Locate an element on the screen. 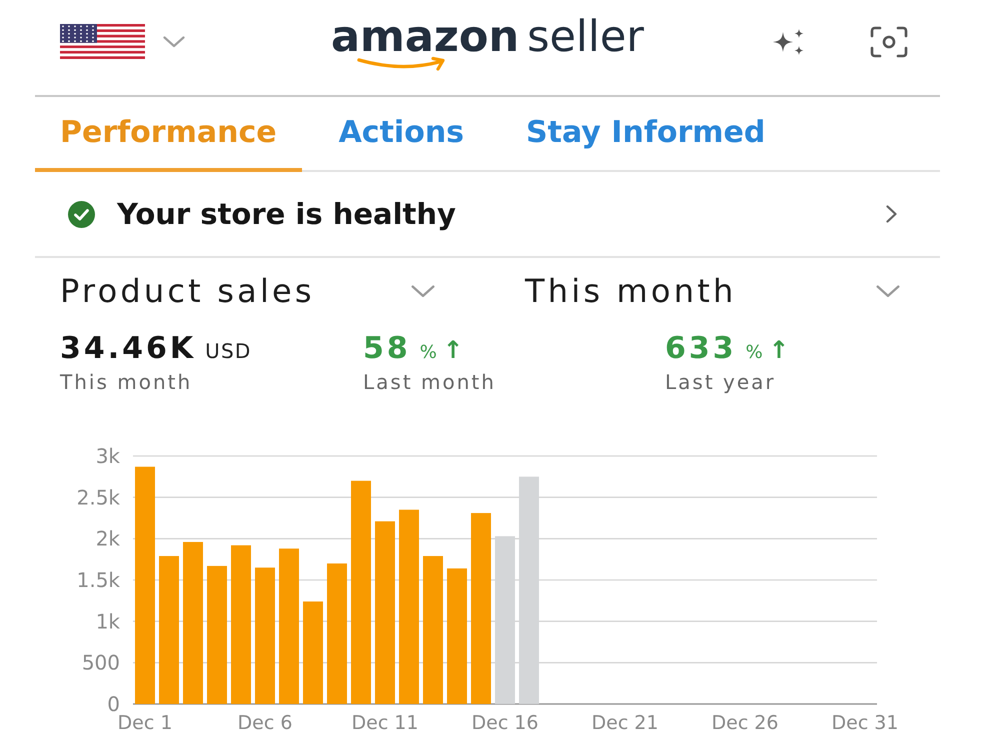  y-axis-label: 500 is located at coordinates (101, 662).